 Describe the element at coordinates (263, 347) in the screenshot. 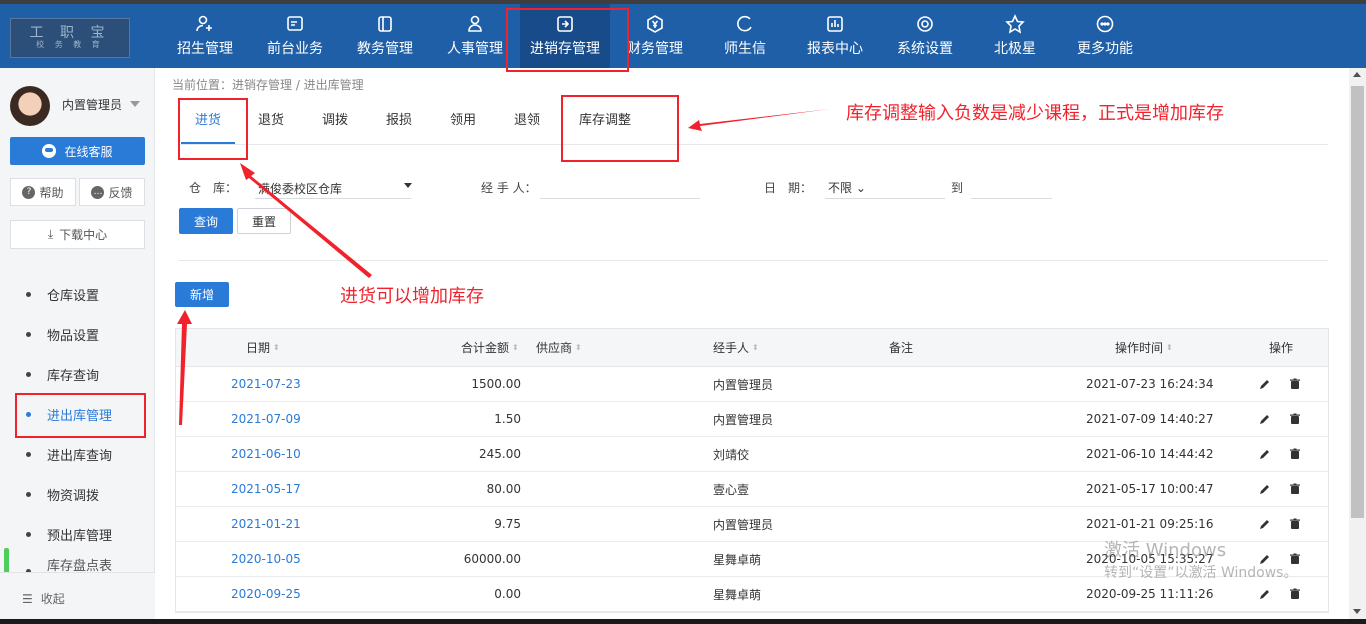

I see `col-date: 日期 ⬍` at that location.